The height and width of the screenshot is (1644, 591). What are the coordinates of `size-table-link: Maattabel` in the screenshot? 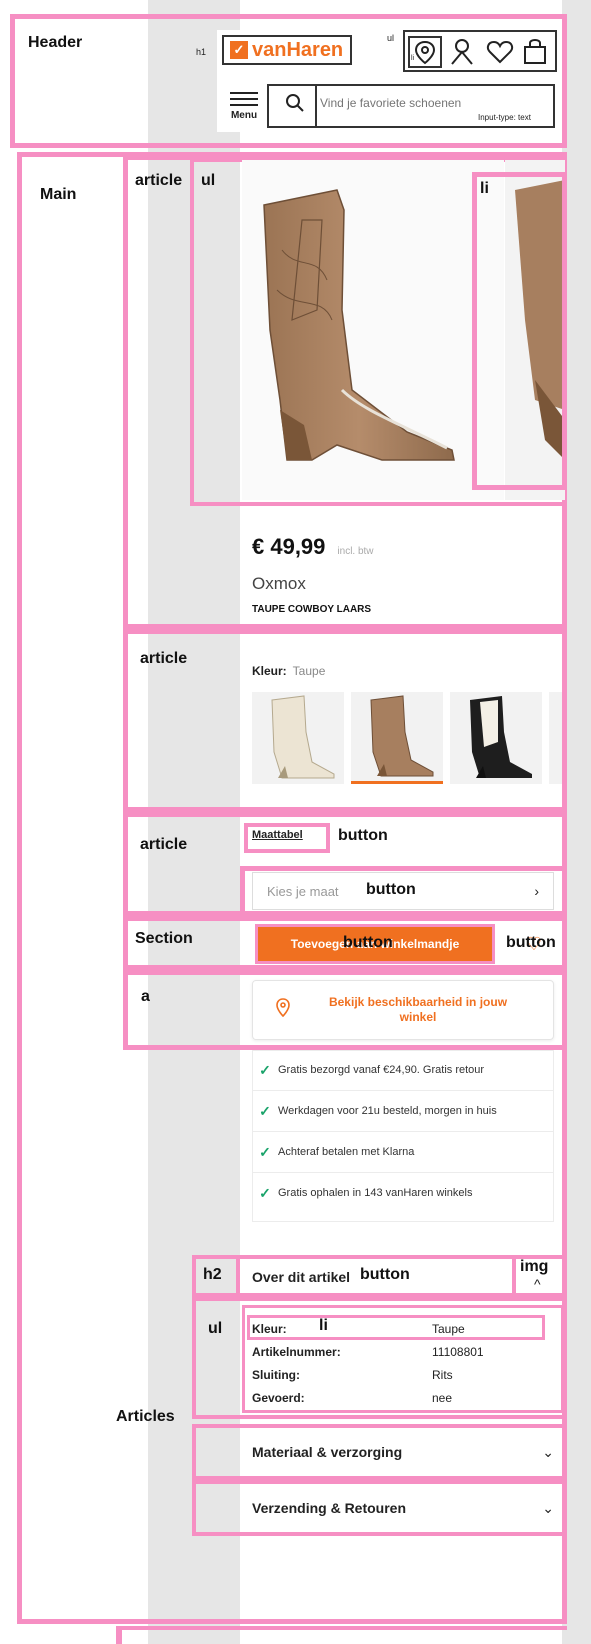 It's located at (277, 835).